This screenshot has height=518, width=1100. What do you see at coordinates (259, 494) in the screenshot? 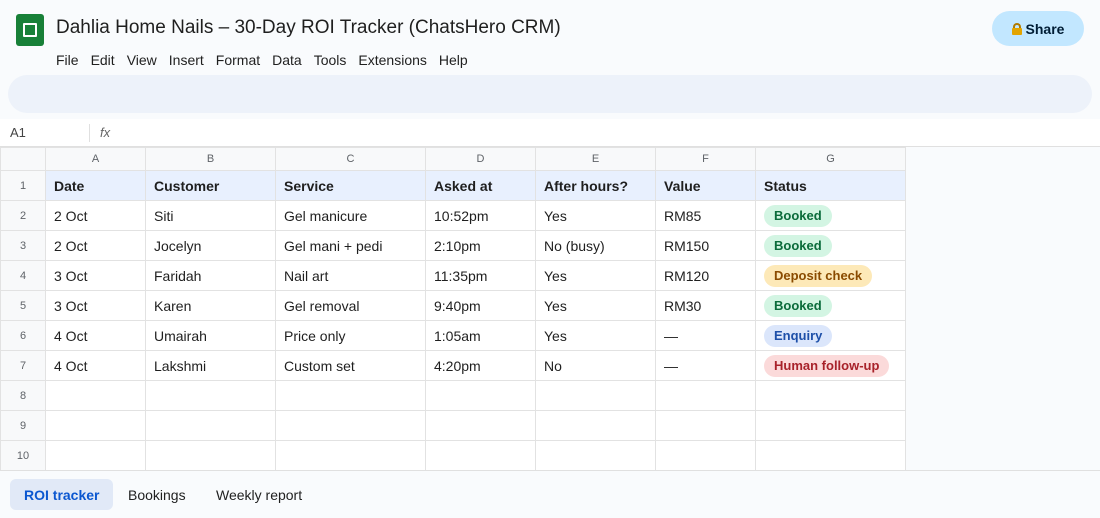
I see `tab-weekly-report: Weekly report` at bounding box center [259, 494].